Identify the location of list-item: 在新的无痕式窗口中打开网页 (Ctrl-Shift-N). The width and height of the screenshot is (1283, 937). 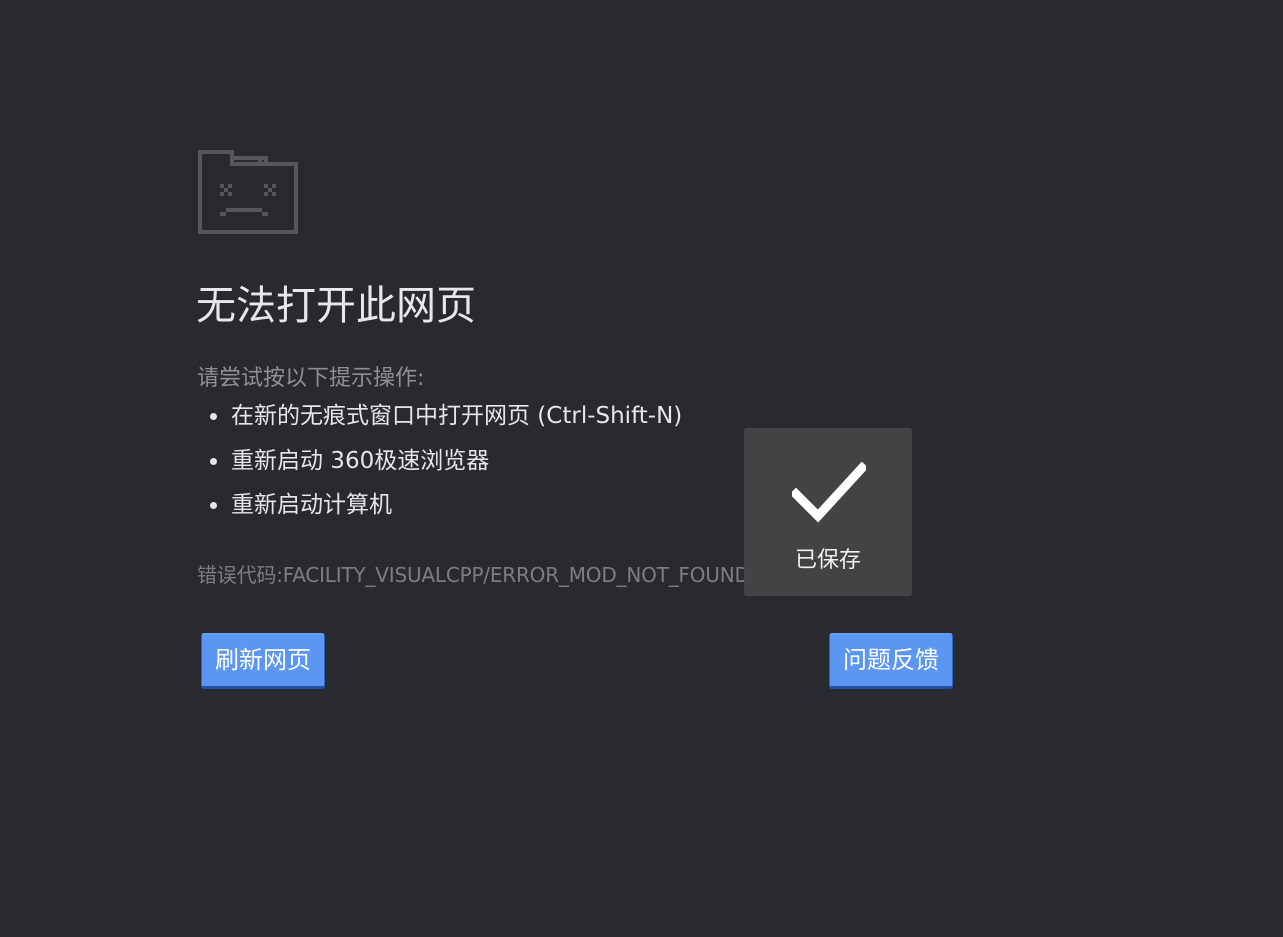
(445, 421).